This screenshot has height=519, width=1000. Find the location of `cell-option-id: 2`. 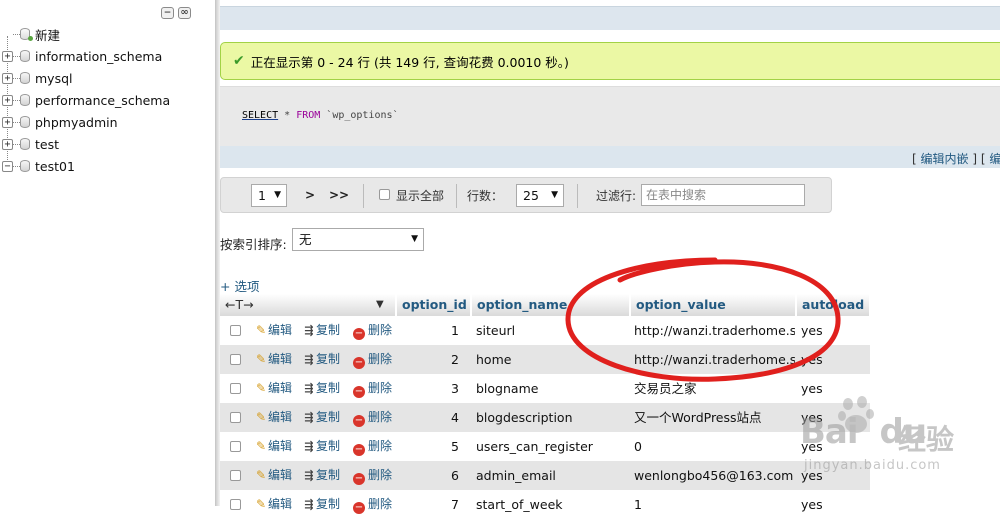

cell-option-id: 2 is located at coordinates (428, 359).